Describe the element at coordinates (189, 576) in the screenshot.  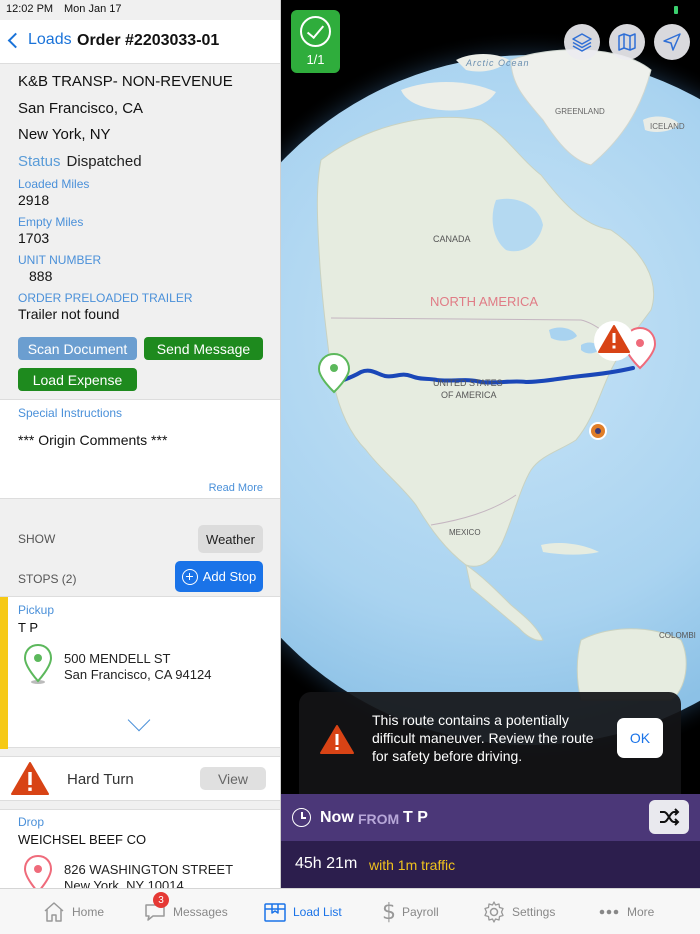
I see `plus-circle-icon` at that location.